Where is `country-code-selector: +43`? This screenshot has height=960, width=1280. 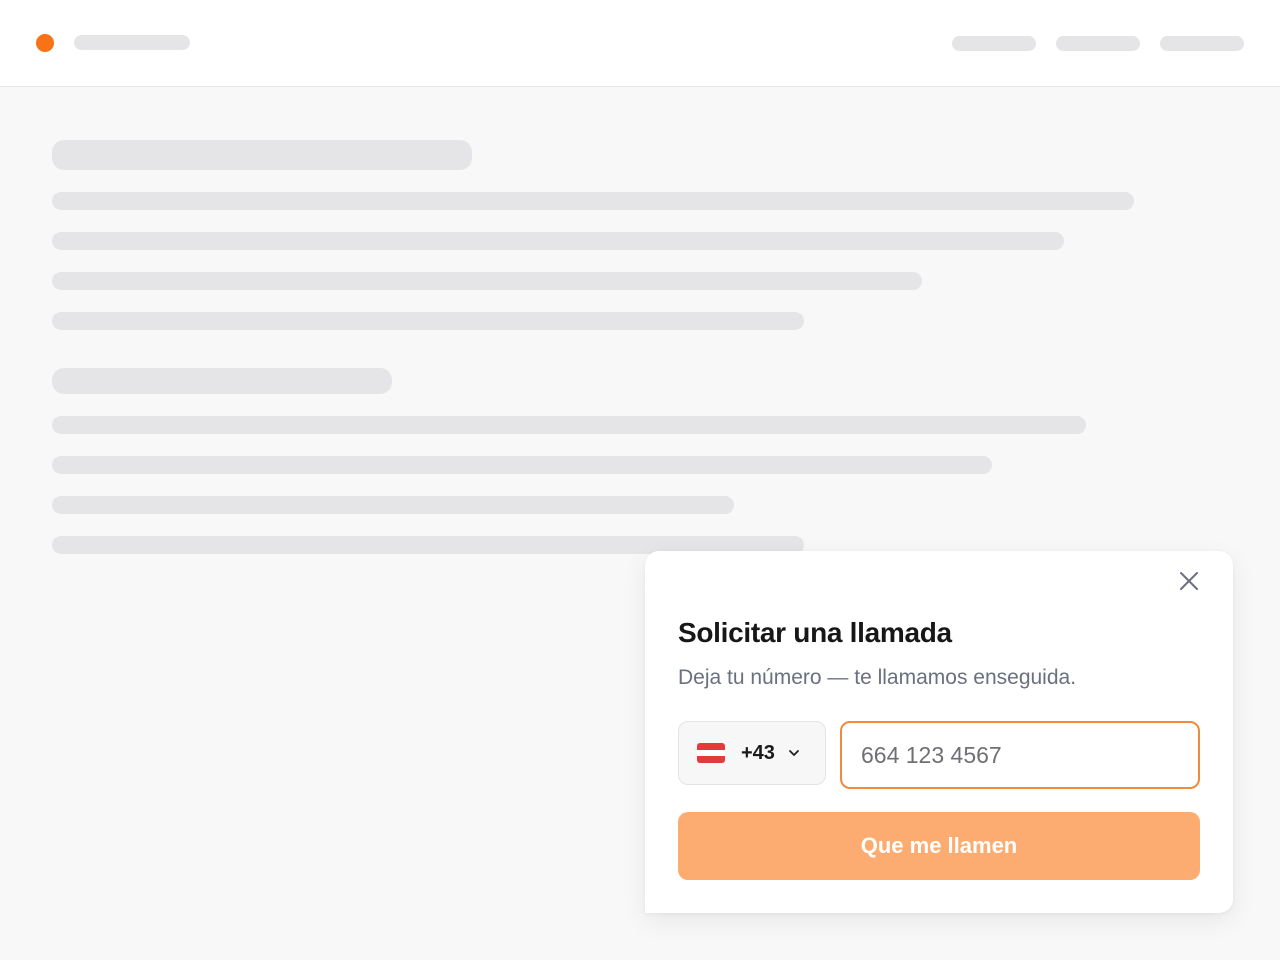
country-code-selector: +43 is located at coordinates (752, 753).